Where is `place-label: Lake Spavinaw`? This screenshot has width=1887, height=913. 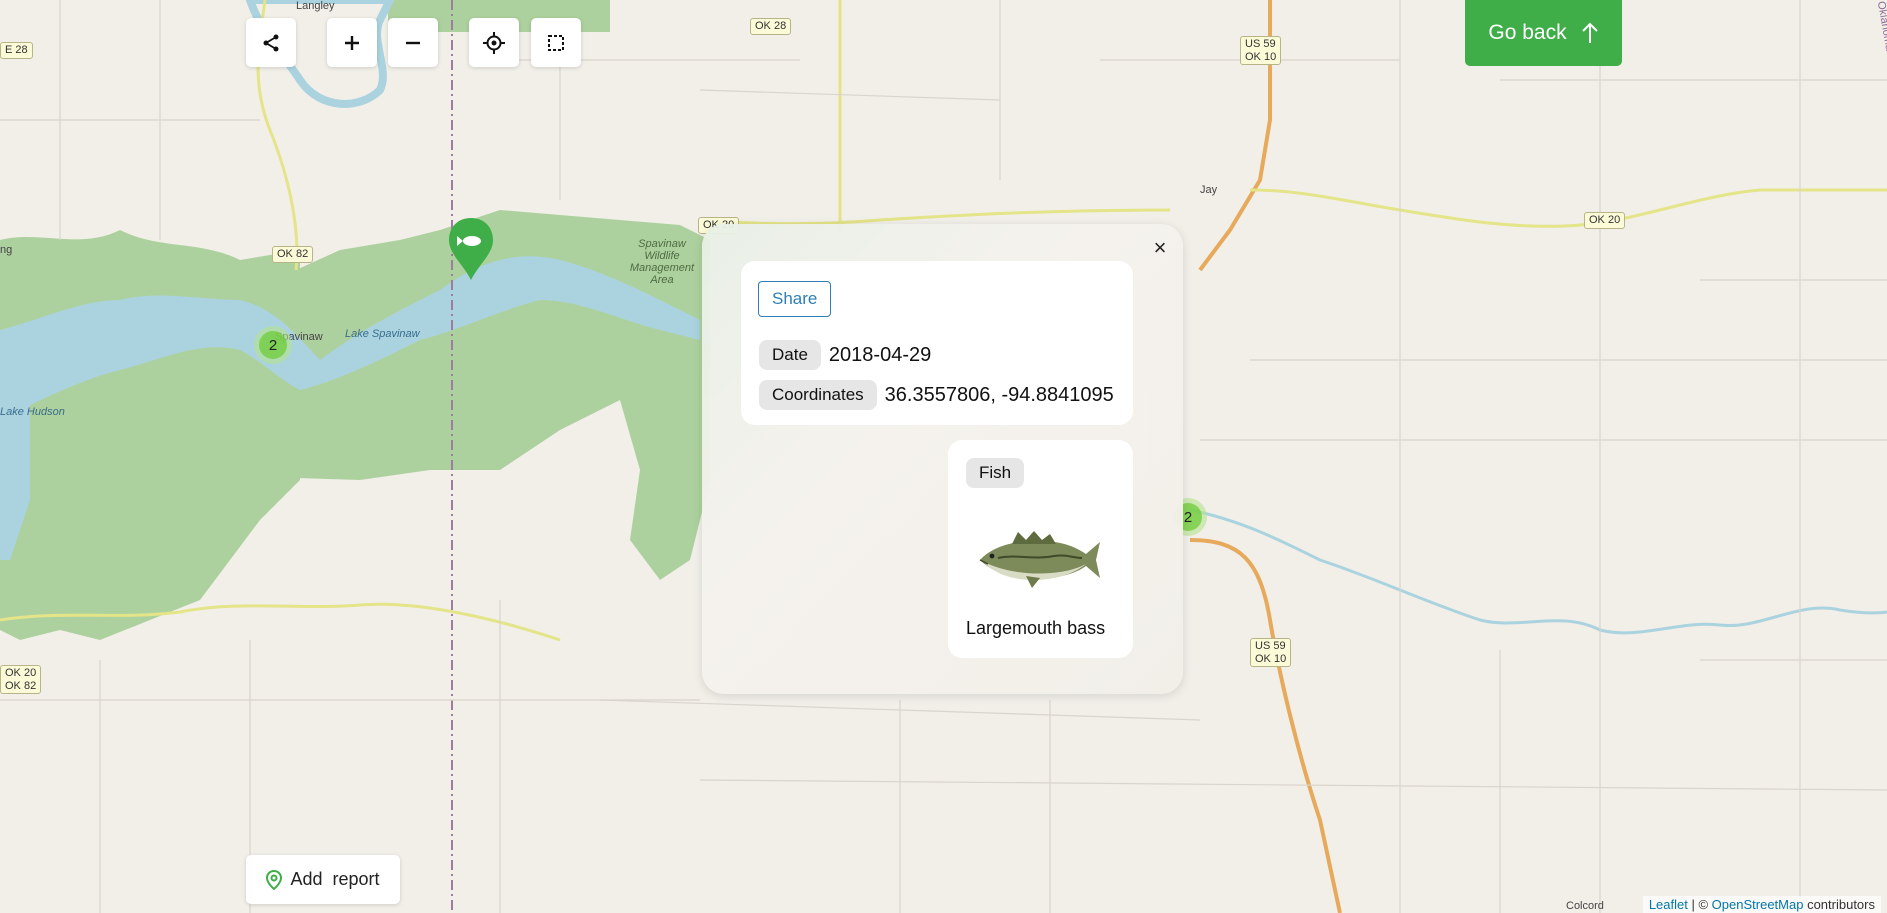 place-label: Lake Spavinaw is located at coordinates (382, 334).